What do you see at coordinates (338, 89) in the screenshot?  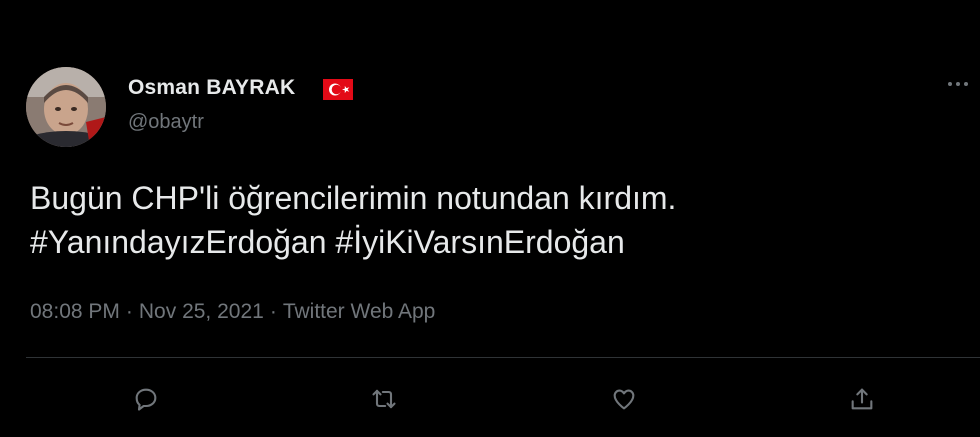 I see `turkey-flag-icon` at bounding box center [338, 89].